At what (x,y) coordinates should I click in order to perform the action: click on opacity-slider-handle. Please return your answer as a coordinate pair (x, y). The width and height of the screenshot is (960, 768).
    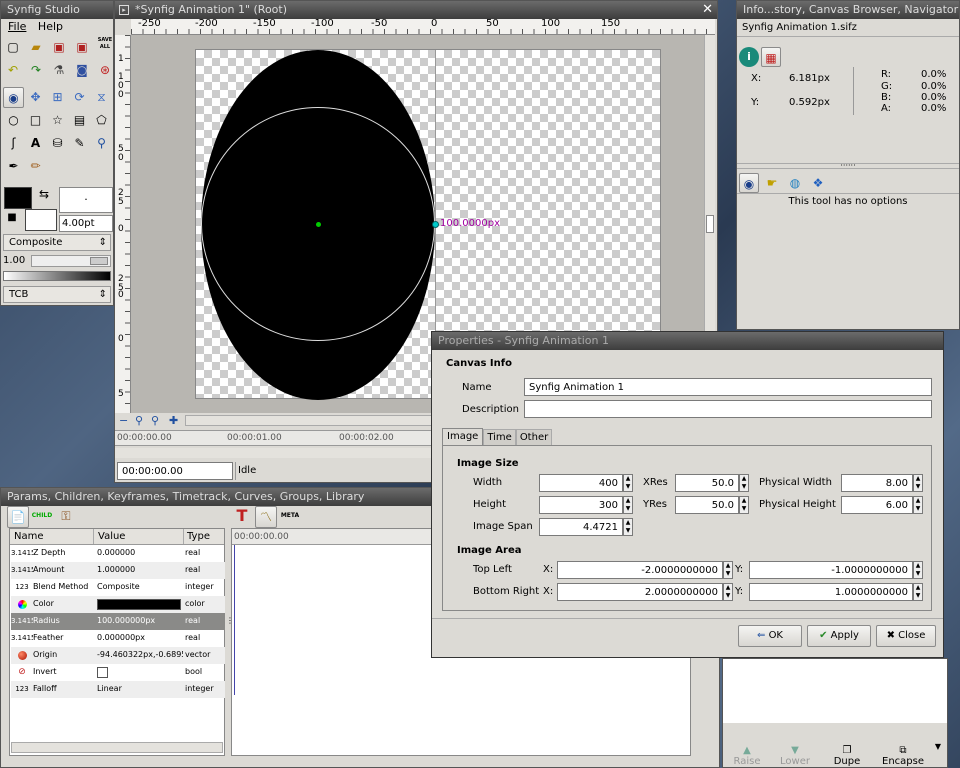
    Looking at the image, I should click on (99, 261).